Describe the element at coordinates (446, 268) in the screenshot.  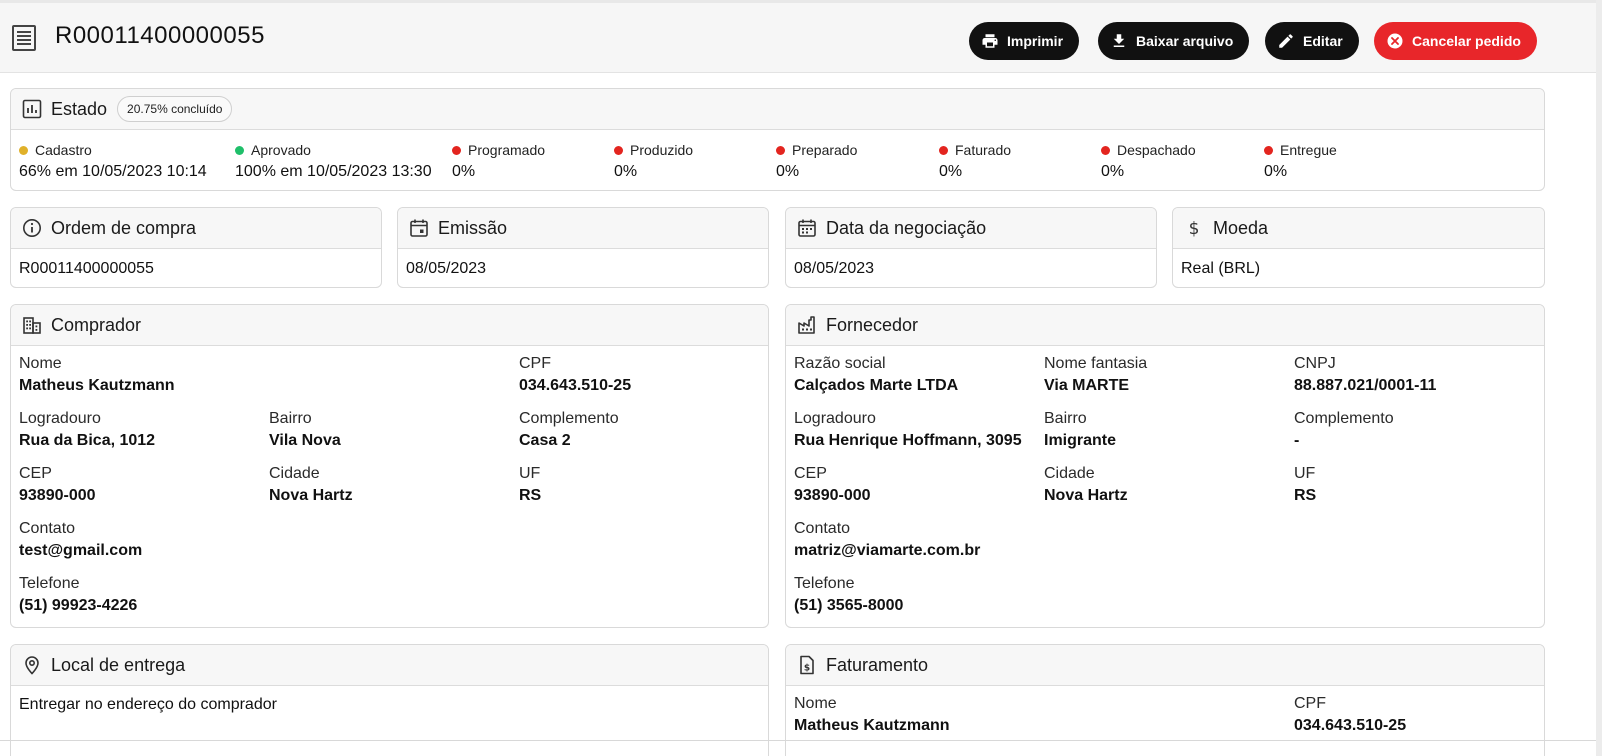
I see `issue-date: 08/05/2023` at that location.